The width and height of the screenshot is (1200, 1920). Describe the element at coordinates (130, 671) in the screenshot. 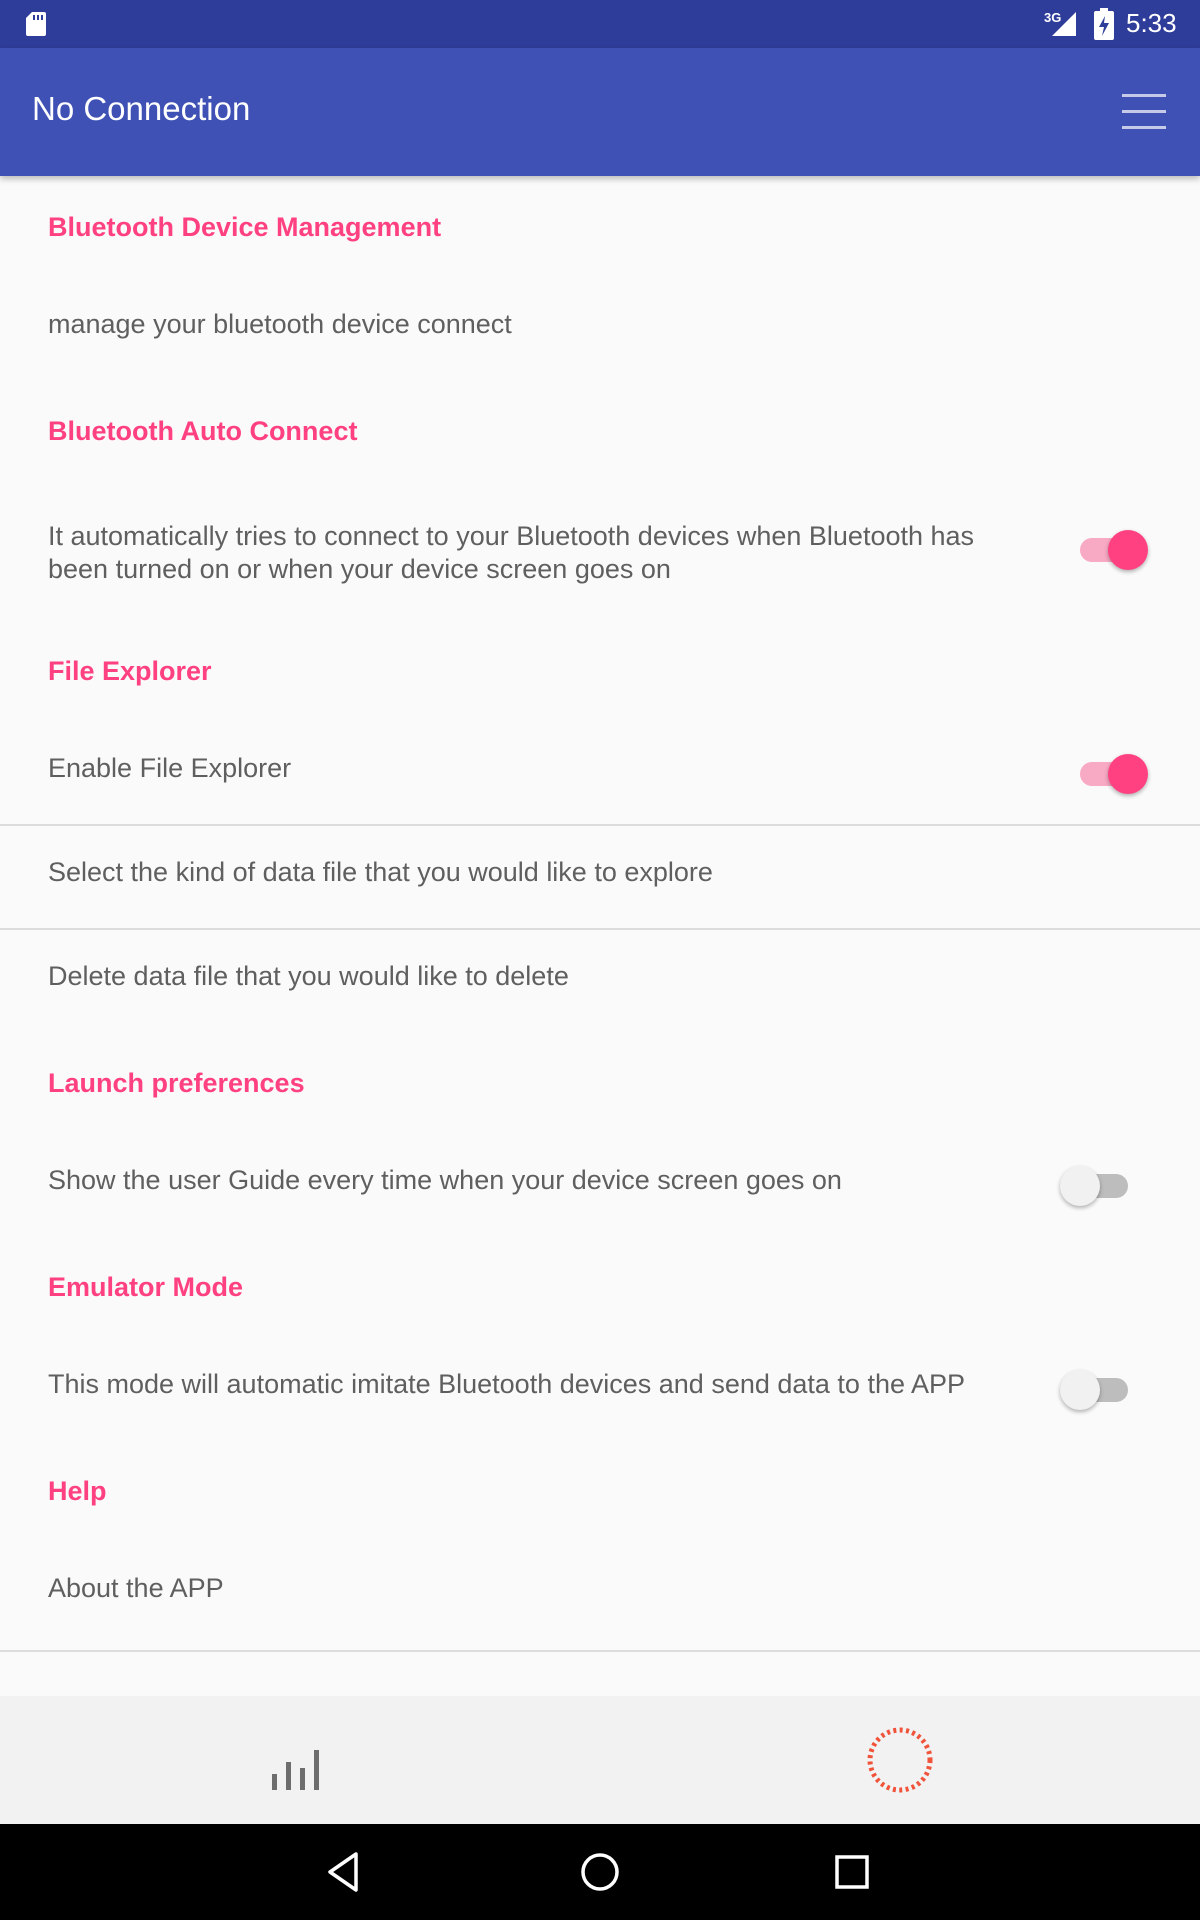

I see `category-title: File Explorer` at that location.